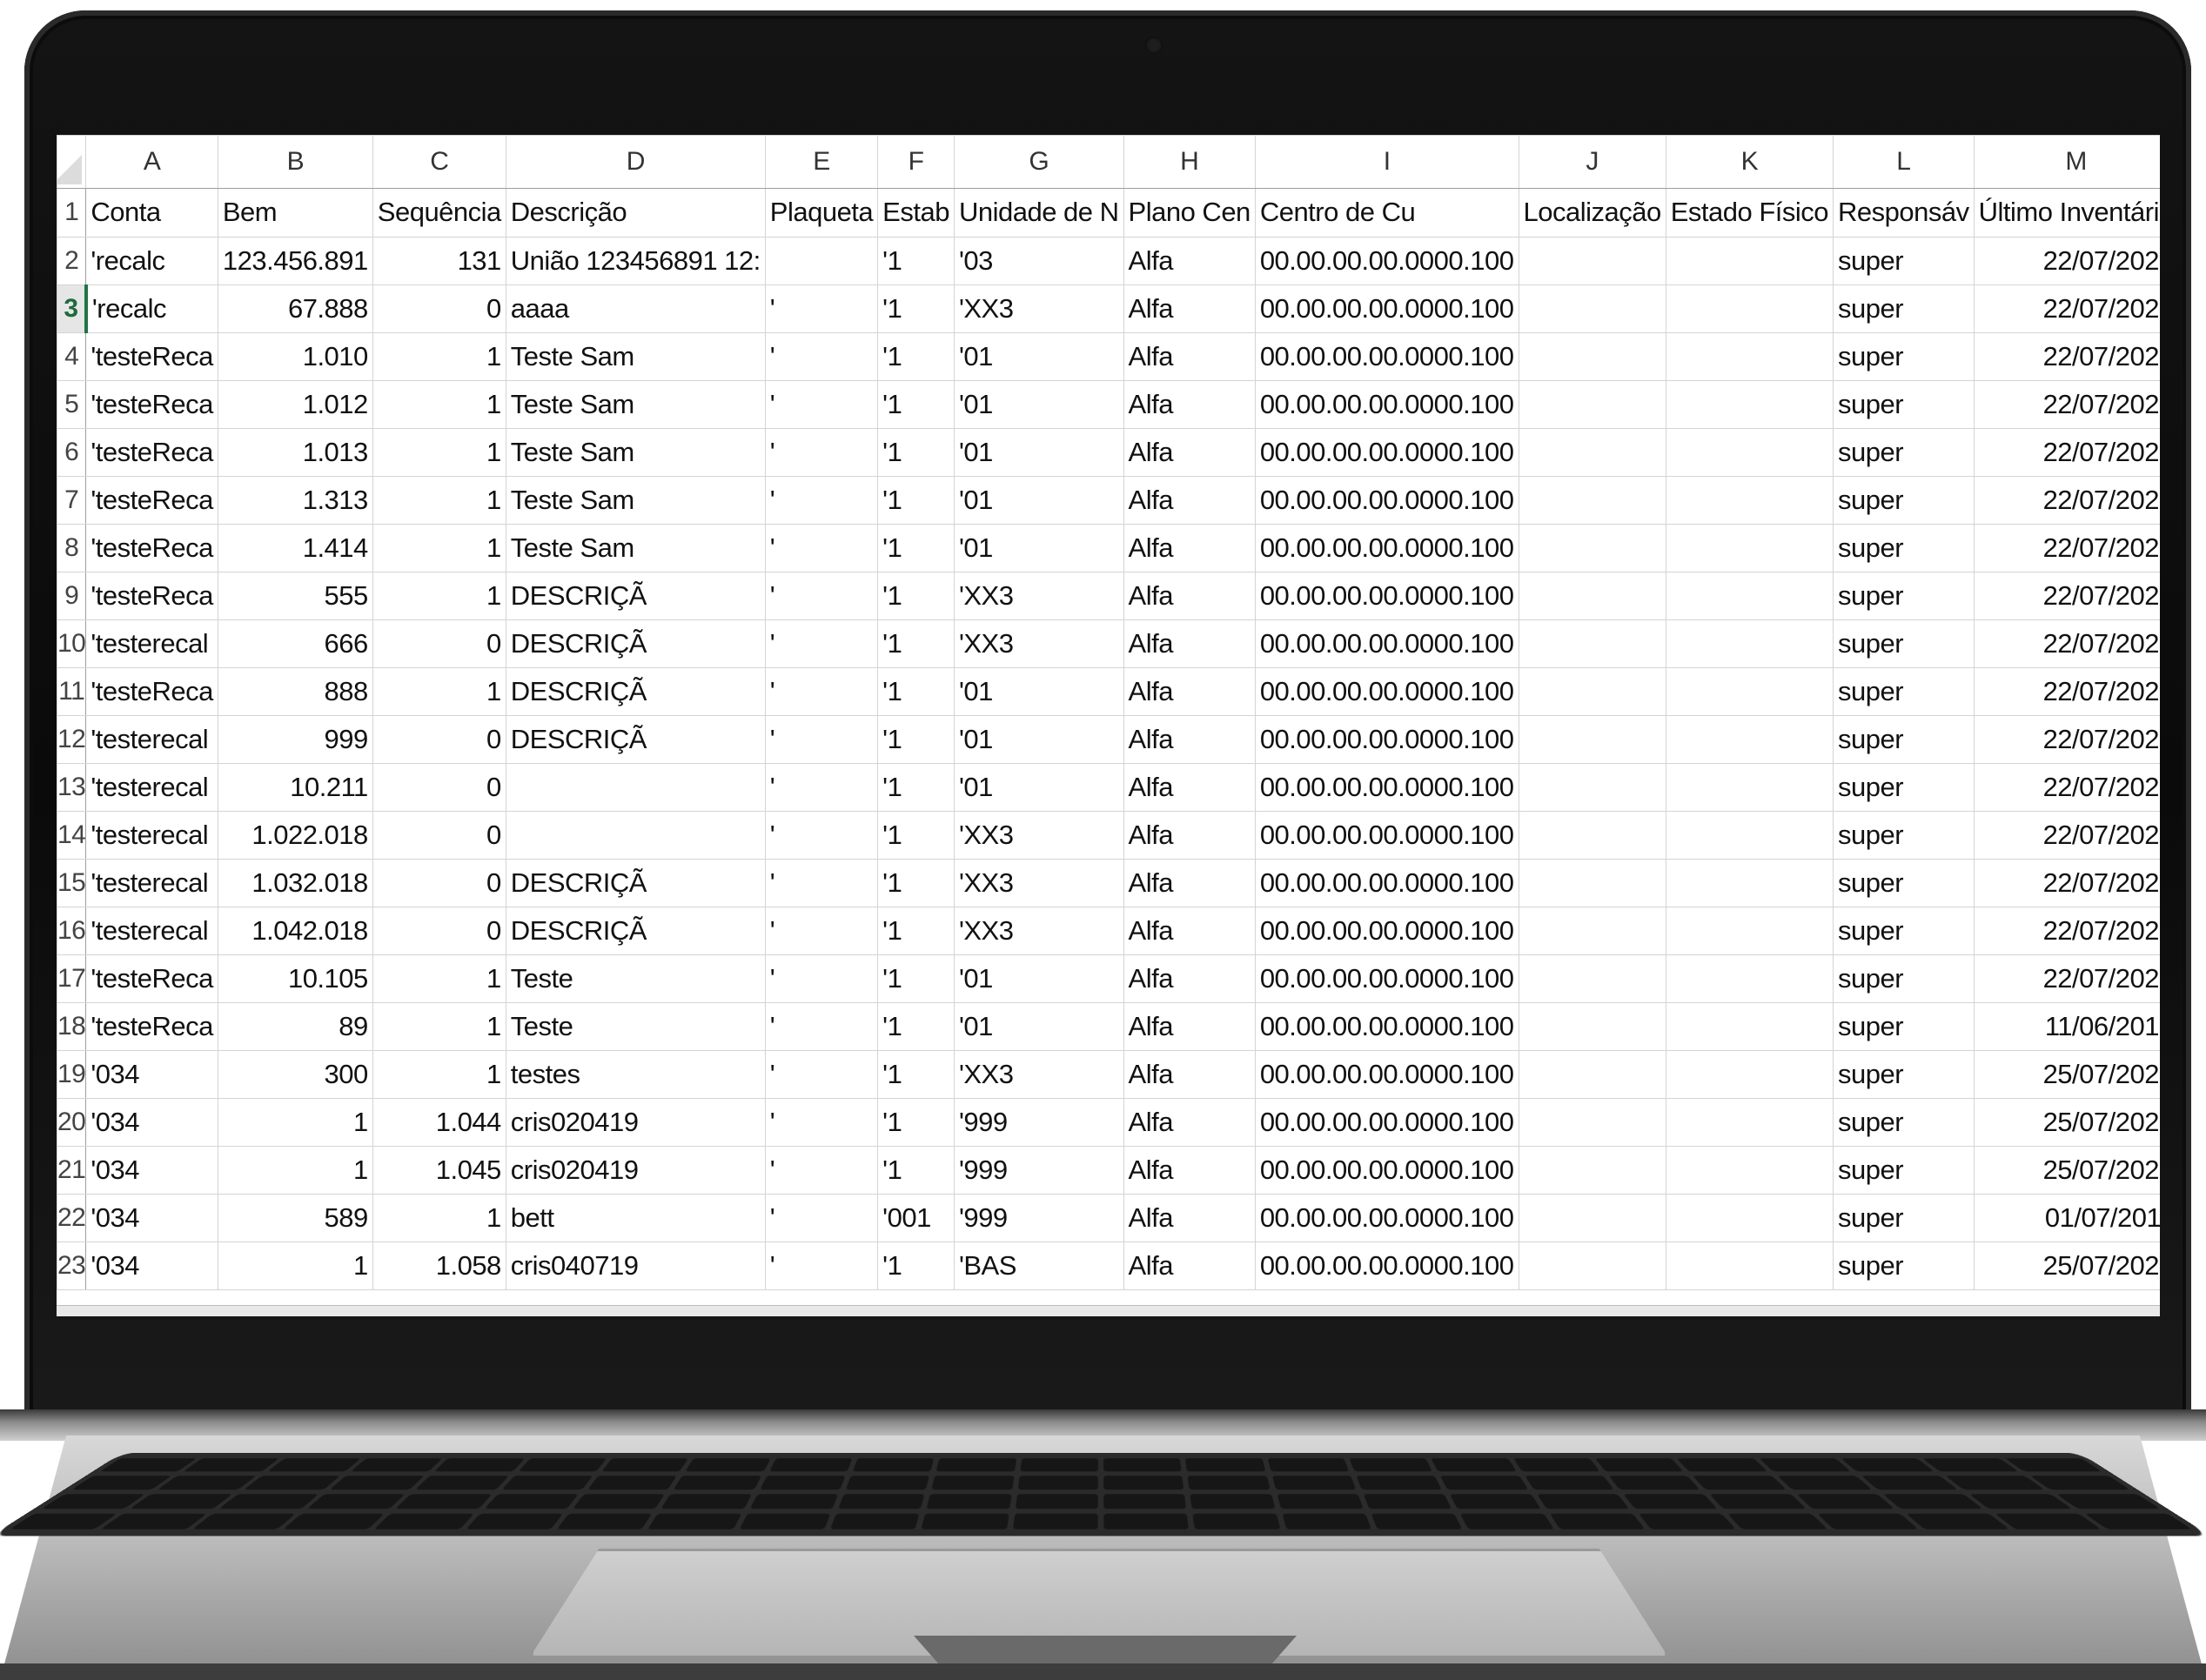 Image resolution: width=2206 pixels, height=1680 pixels. What do you see at coordinates (295, 404) in the screenshot?
I see `cell: 1.012` at bounding box center [295, 404].